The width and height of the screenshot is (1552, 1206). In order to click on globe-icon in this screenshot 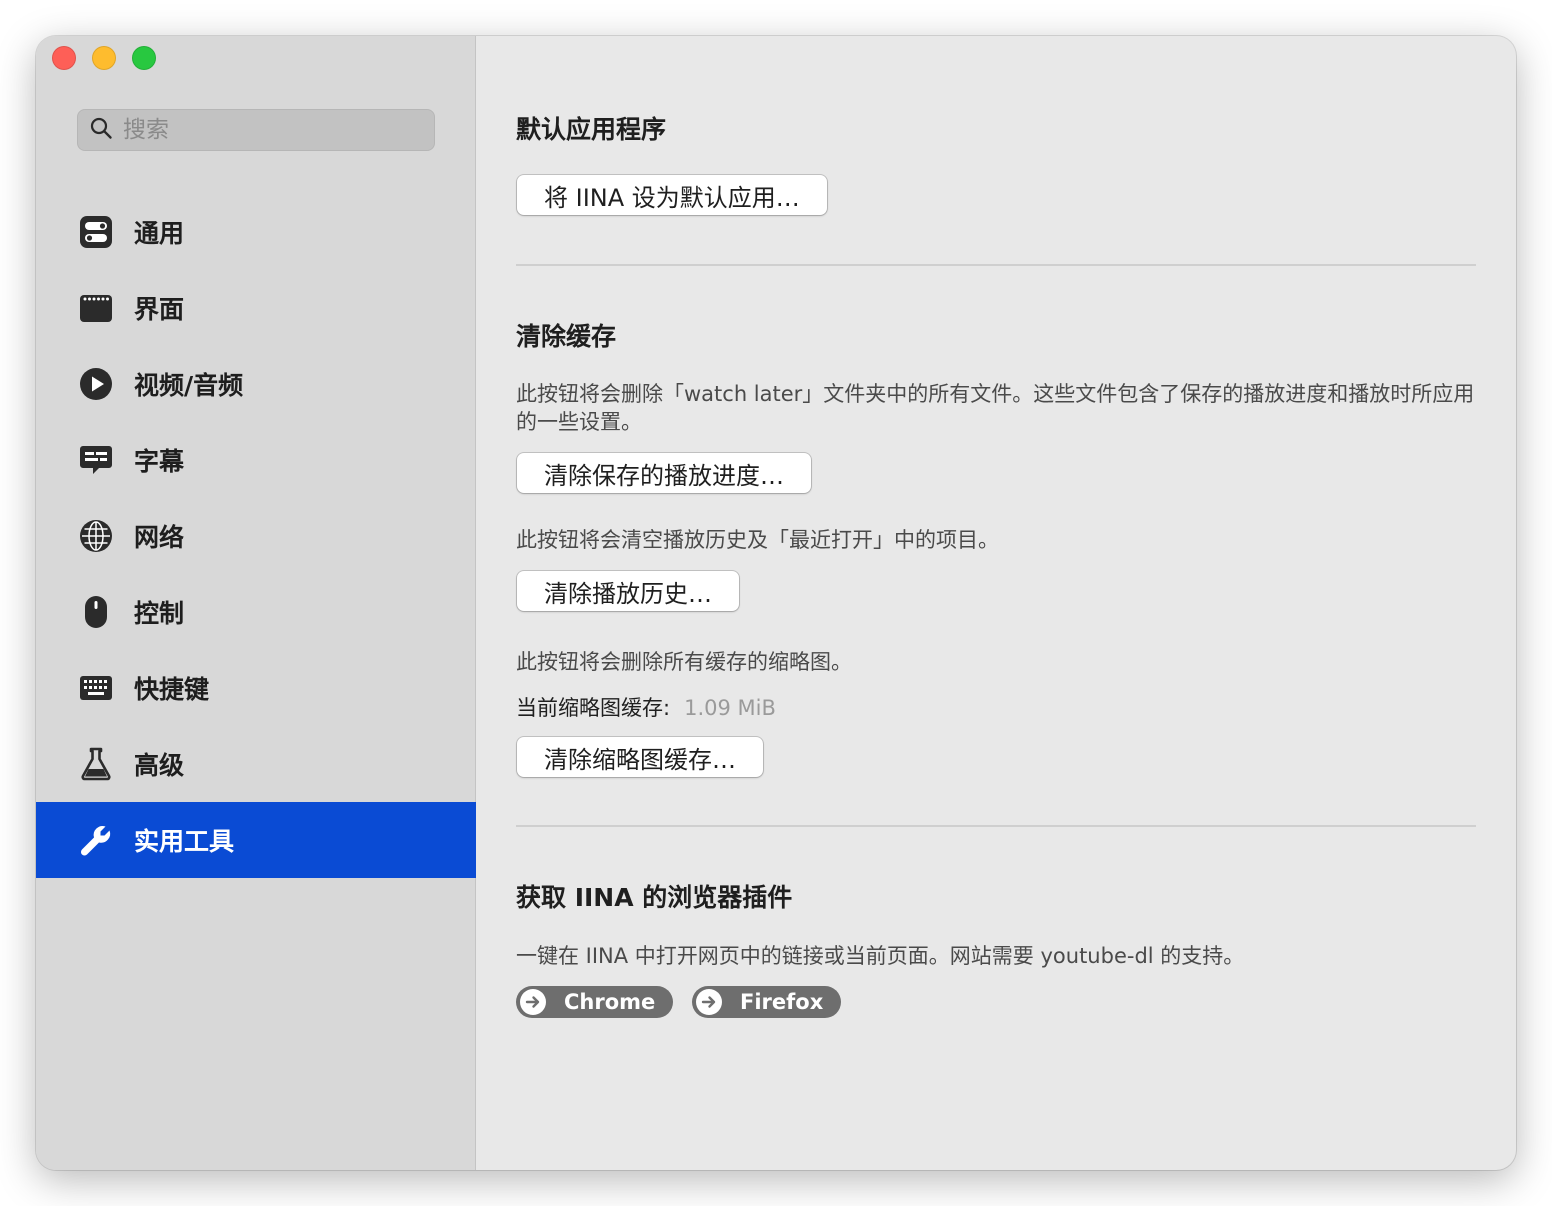, I will do `click(96, 536)`.